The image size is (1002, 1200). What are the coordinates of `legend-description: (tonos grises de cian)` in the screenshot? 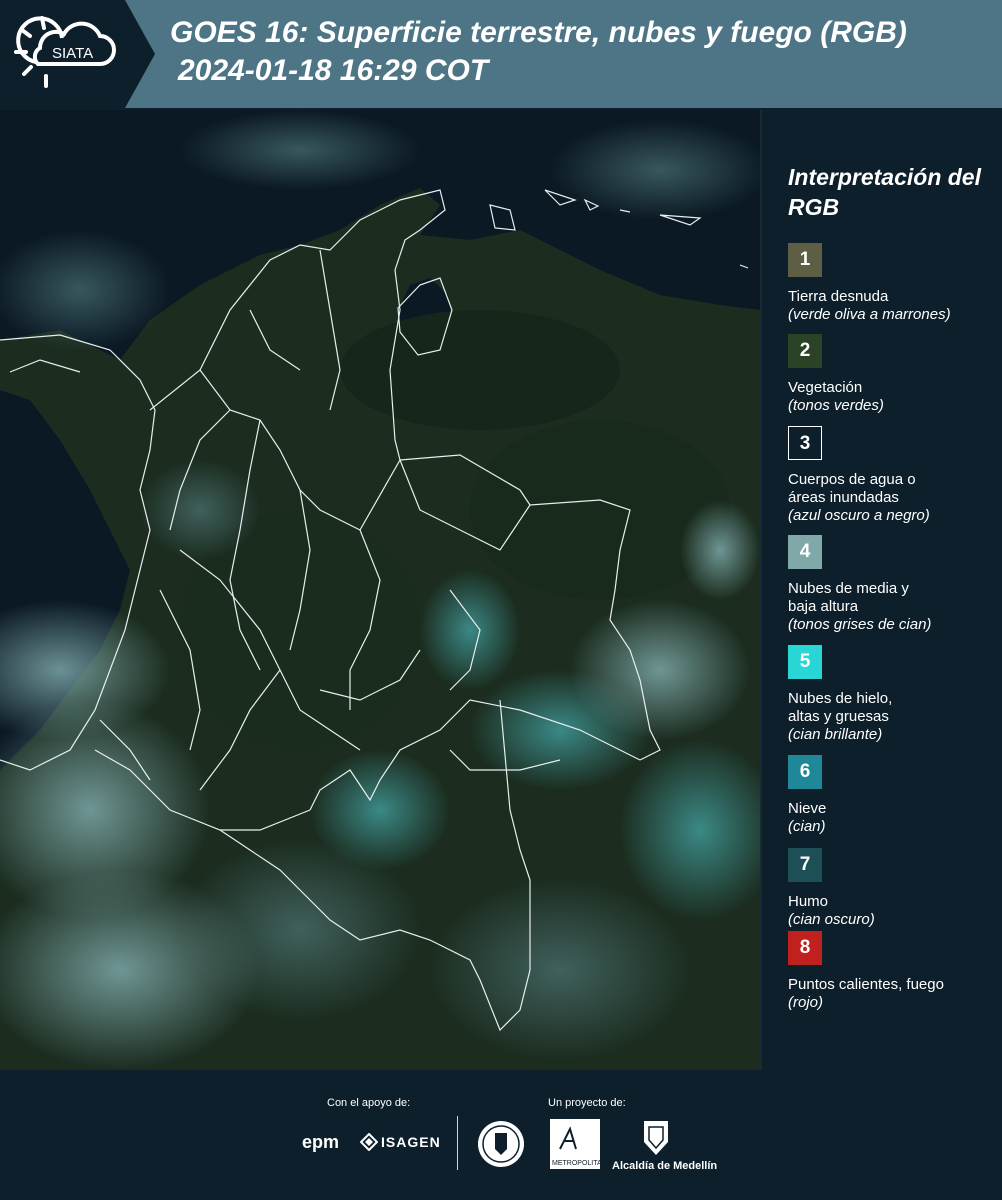 It's located at (860, 624).